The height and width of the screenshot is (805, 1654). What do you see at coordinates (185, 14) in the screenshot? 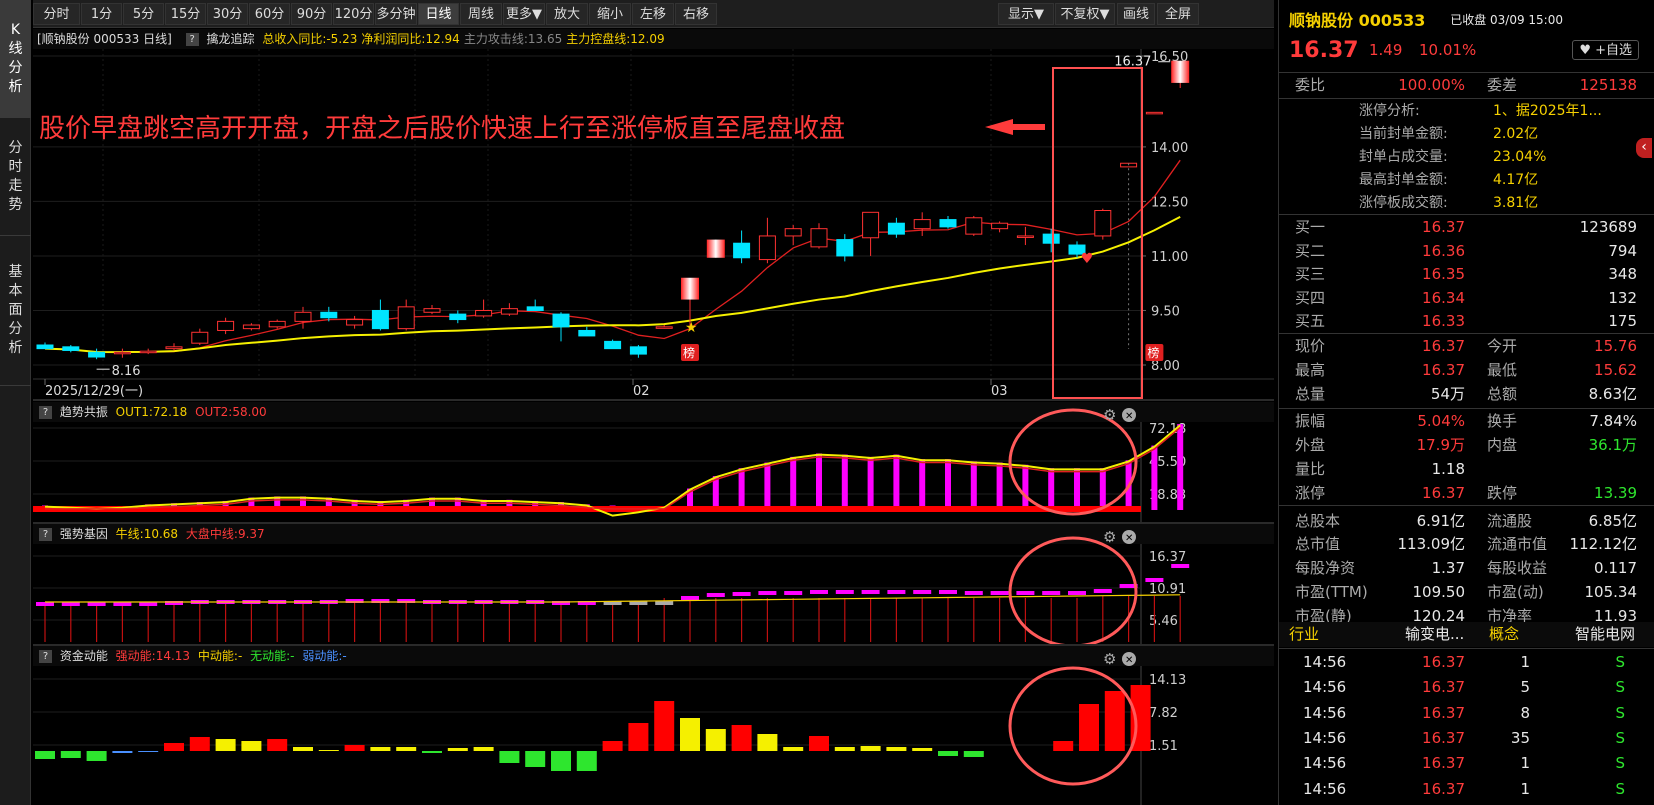
I see `toolbar-button: 15分` at bounding box center [185, 14].